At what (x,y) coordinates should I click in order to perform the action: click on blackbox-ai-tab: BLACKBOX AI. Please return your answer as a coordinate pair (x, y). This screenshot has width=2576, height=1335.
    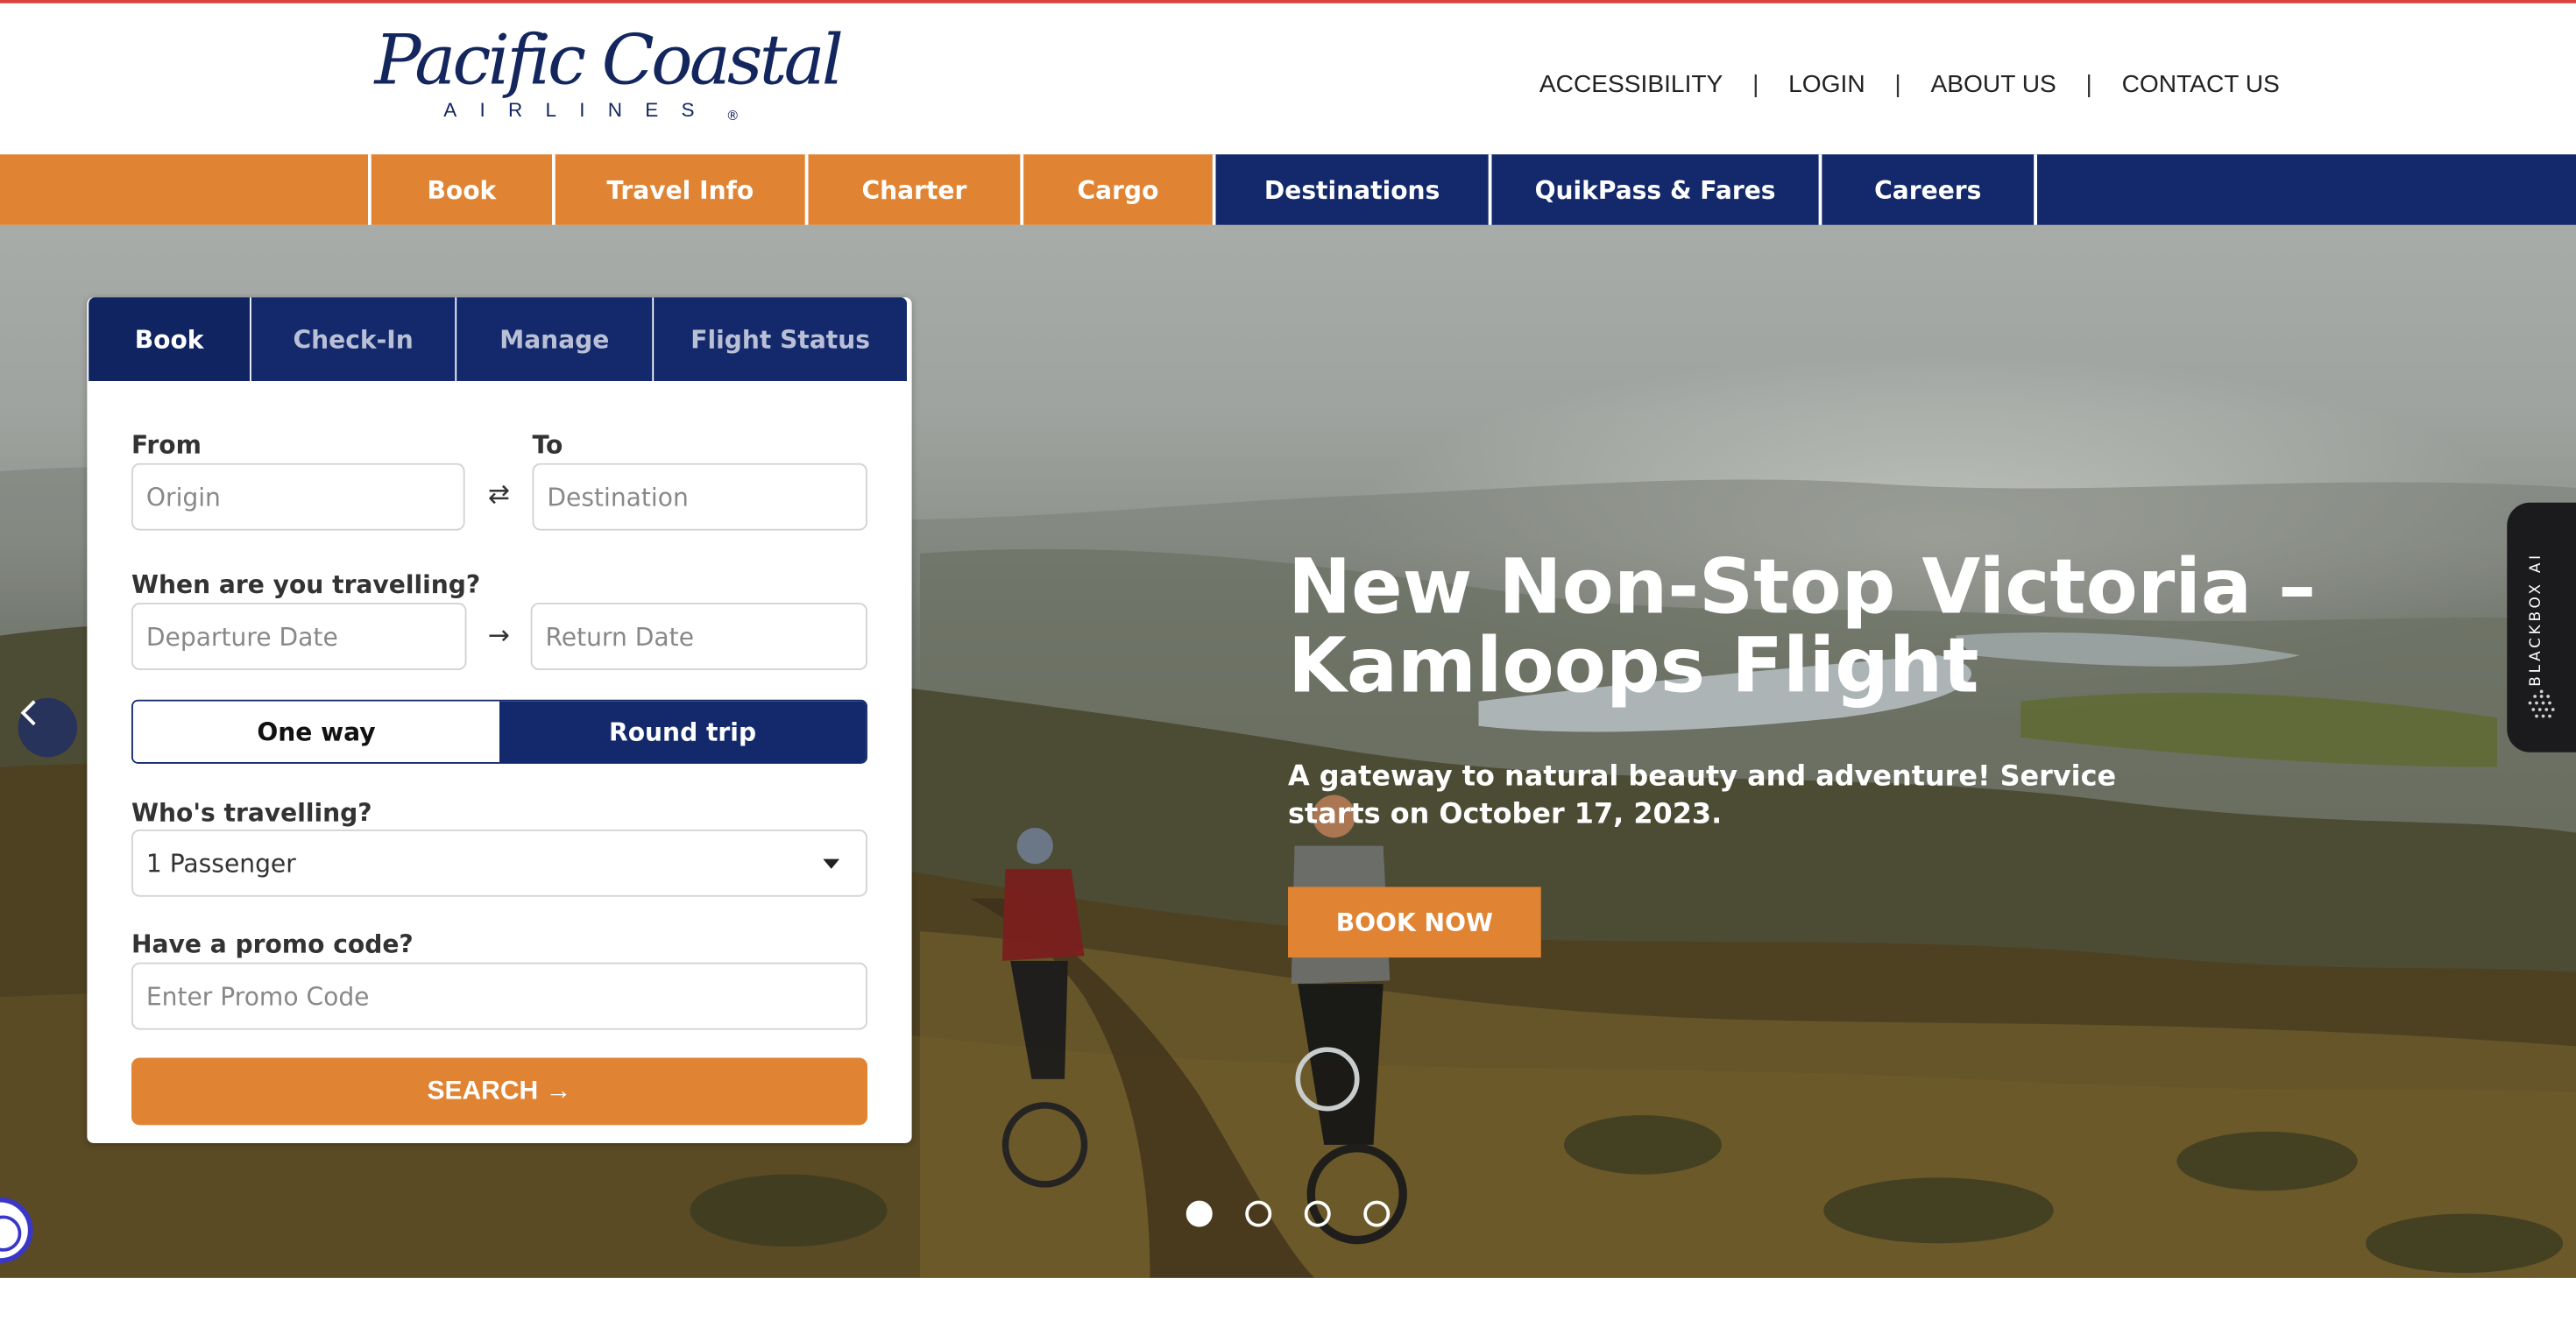
    Looking at the image, I should click on (2541, 627).